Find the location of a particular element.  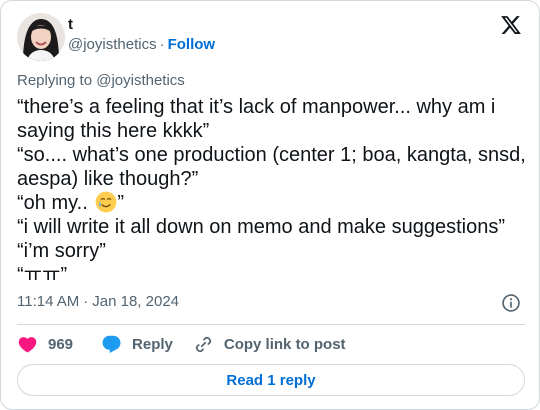

timestamp: 11:14 AM · Jan 18, 2024 is located at coordinates (98, 302).